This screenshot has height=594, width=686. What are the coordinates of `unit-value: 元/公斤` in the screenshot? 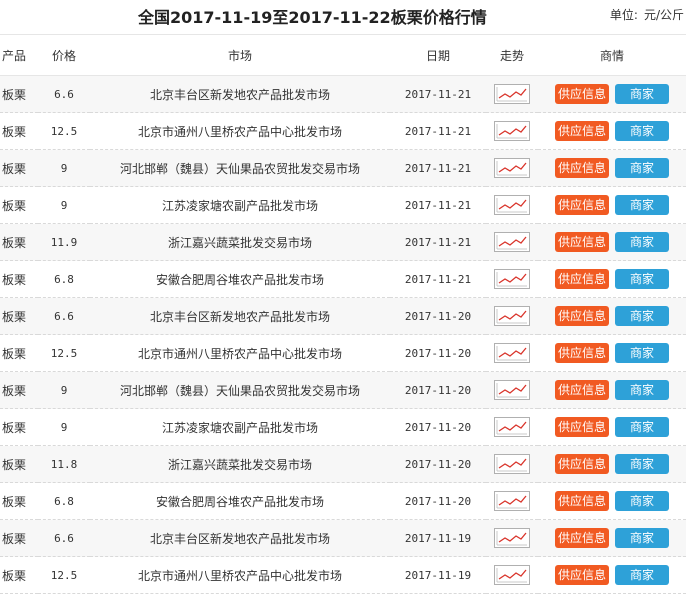 It's located at (663, 15).